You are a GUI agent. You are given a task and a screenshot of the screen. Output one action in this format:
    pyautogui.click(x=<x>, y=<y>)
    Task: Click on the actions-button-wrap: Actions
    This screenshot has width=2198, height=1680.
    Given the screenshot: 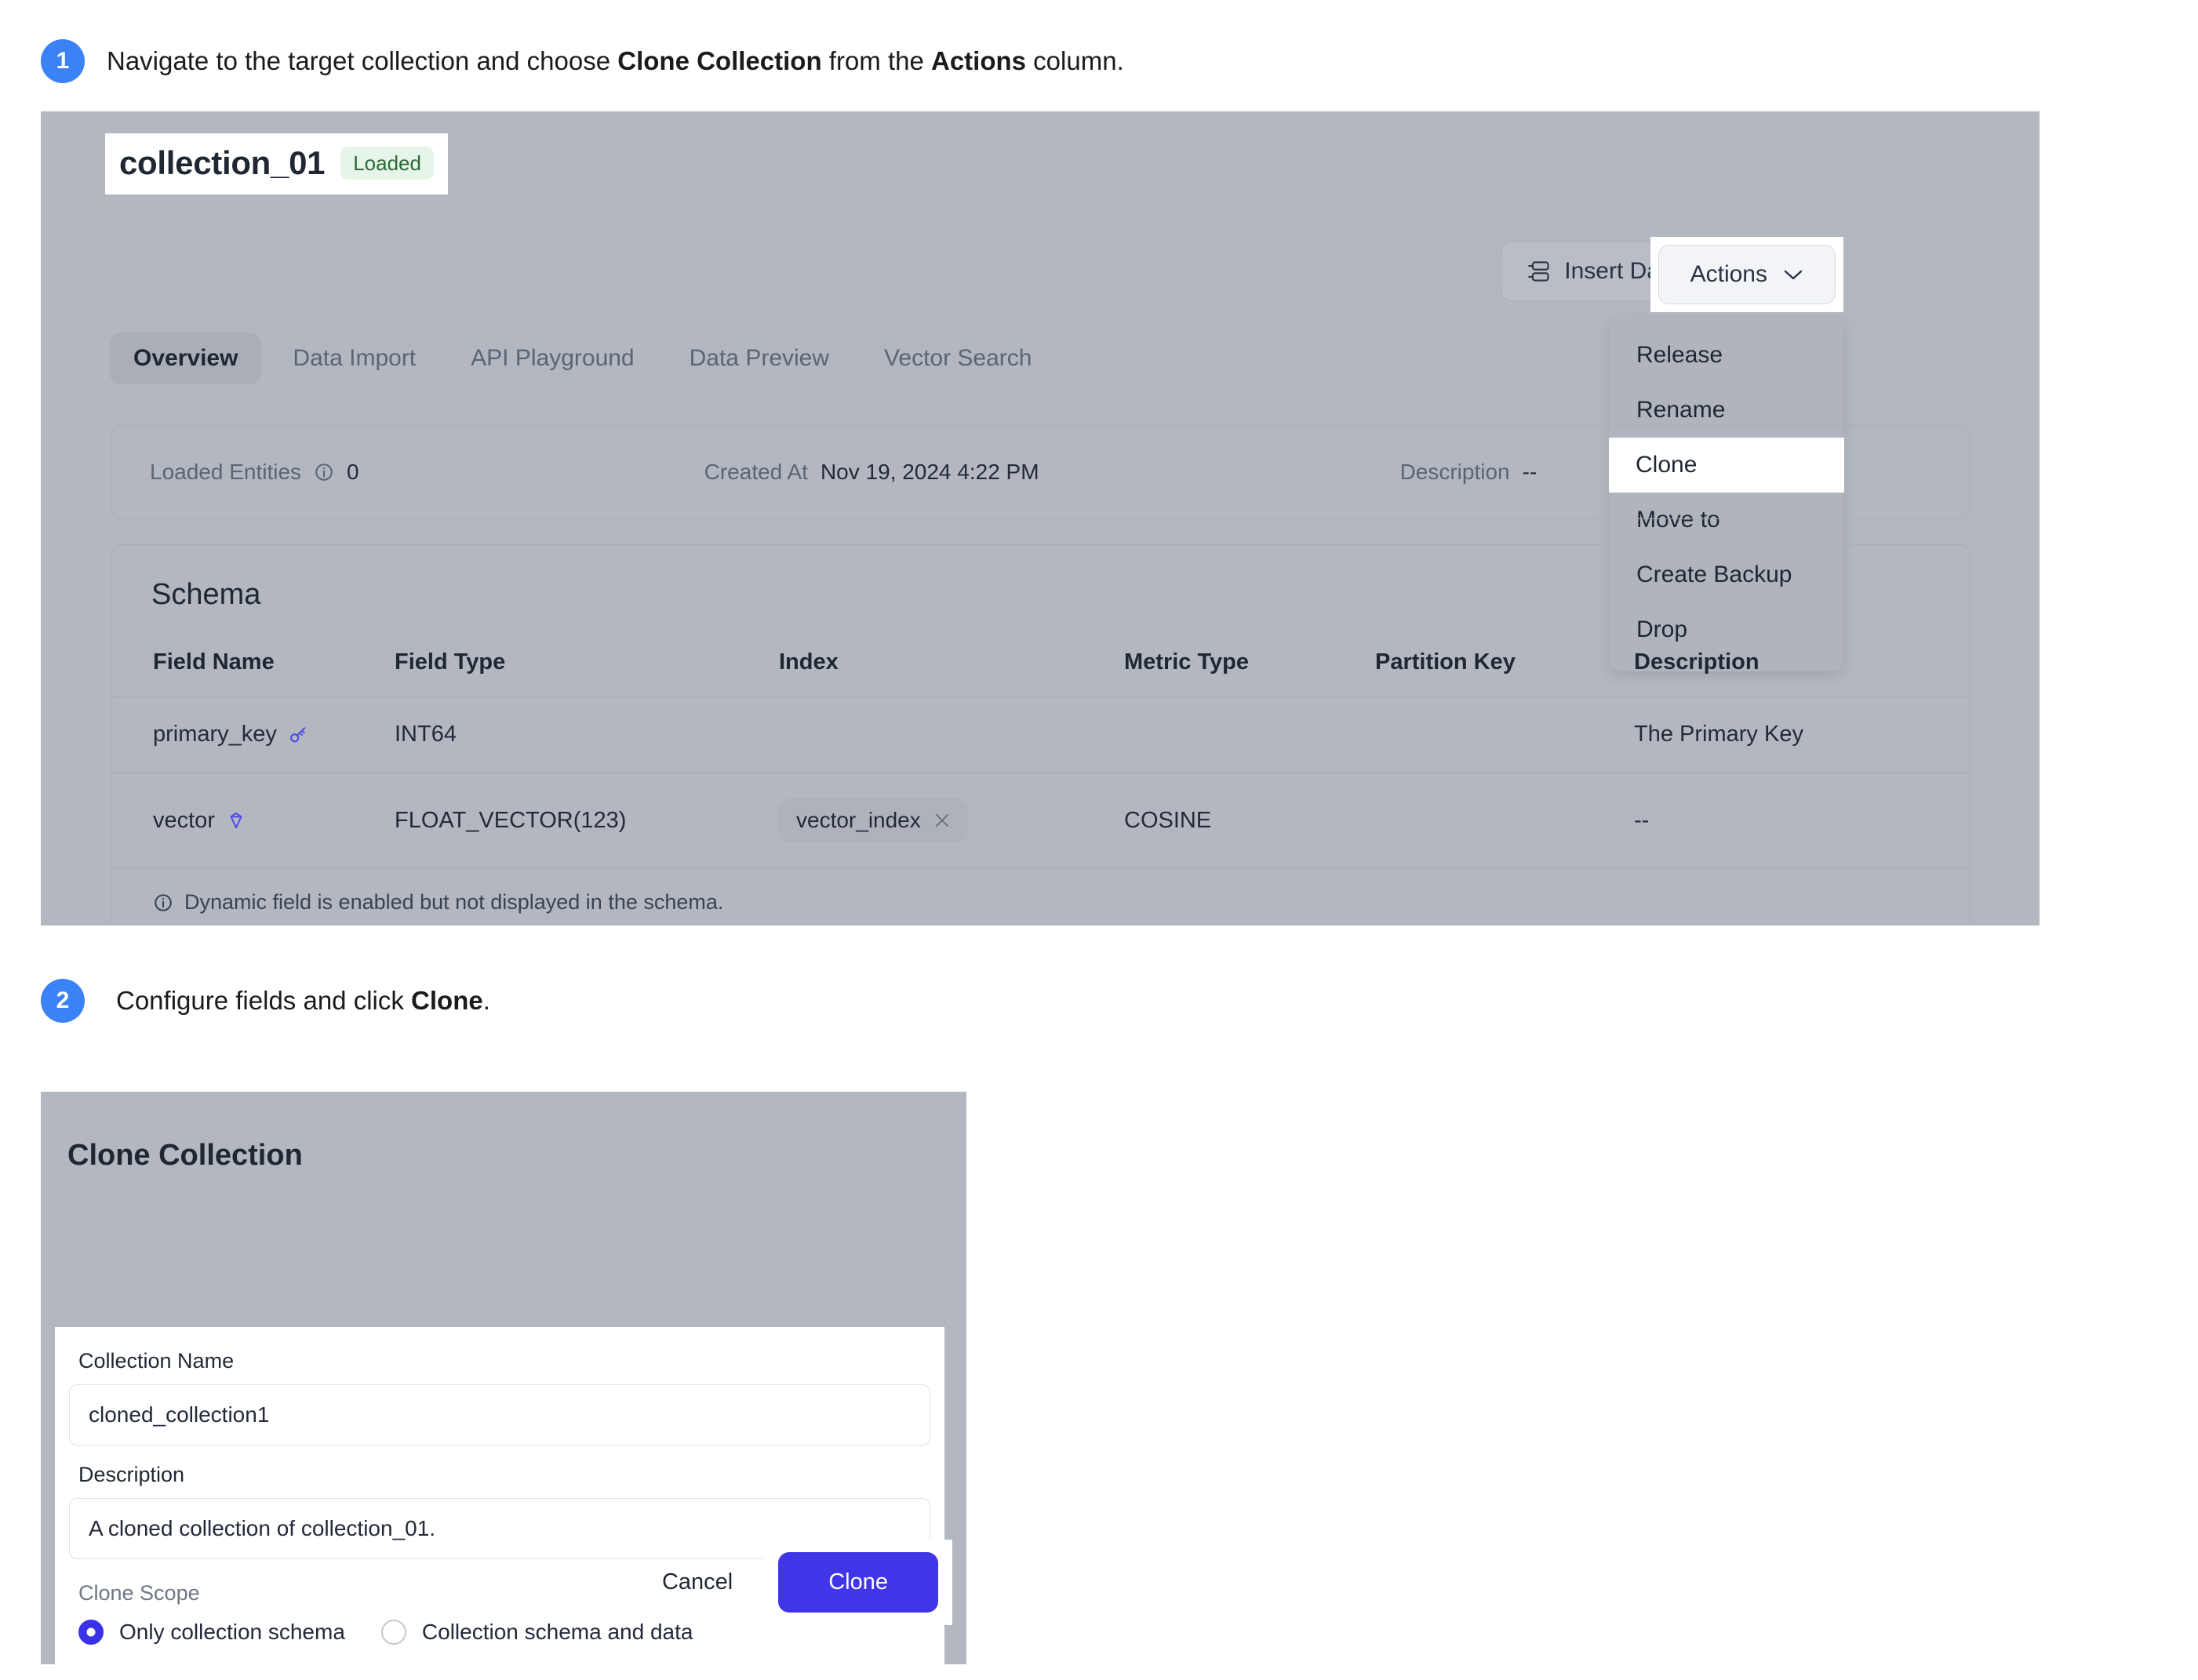 What is the action you would take?
    pyautogui.click(x=1746, y=274)
    